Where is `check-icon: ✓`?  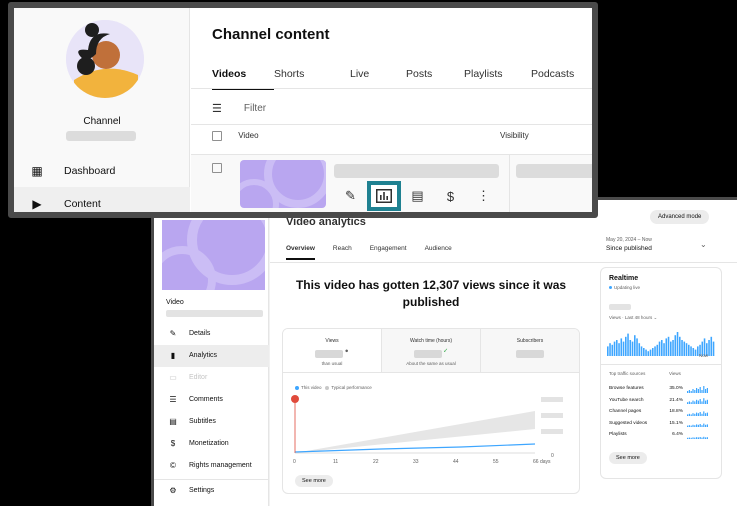 check-icon: ✓ is located at coordinates (446, 351).